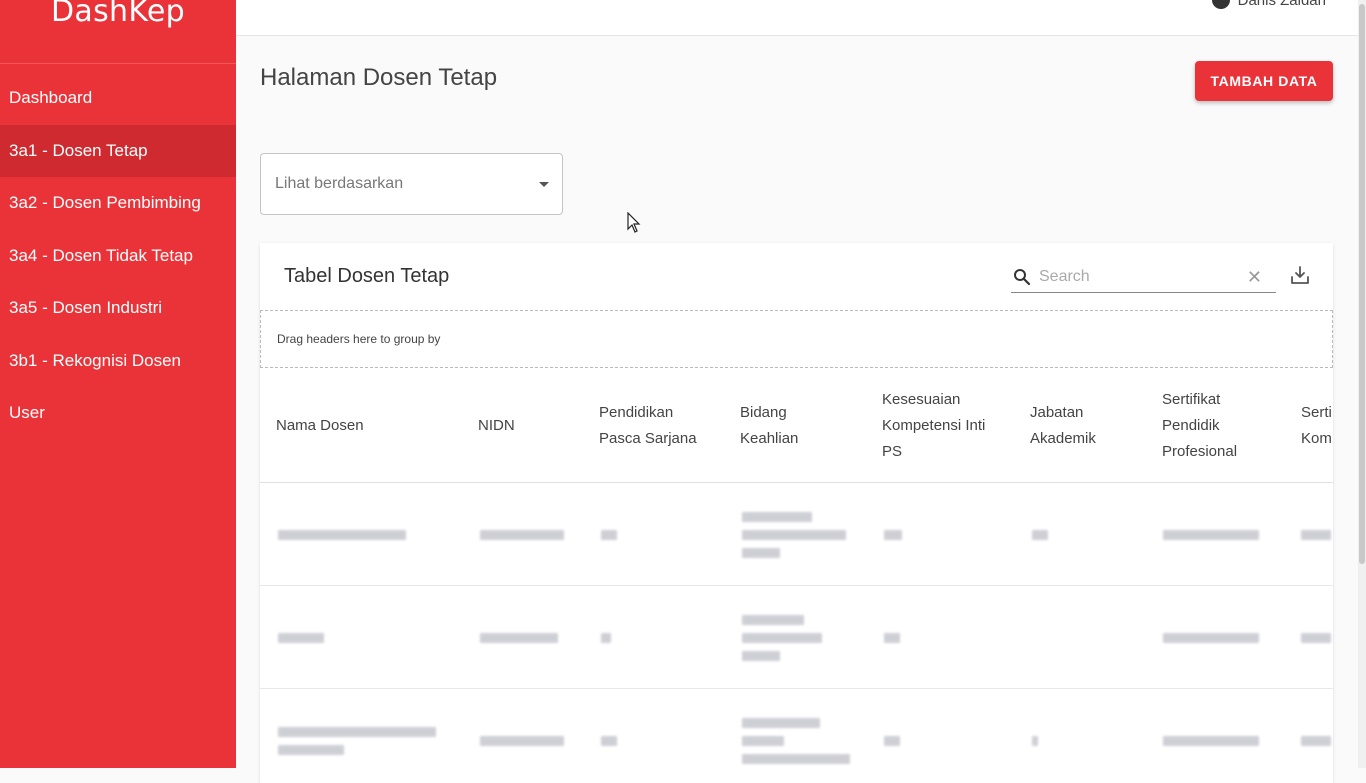  Describe the element at coordinates (1064, 277) in the screenshot. I see `search-input: Search` at that location.